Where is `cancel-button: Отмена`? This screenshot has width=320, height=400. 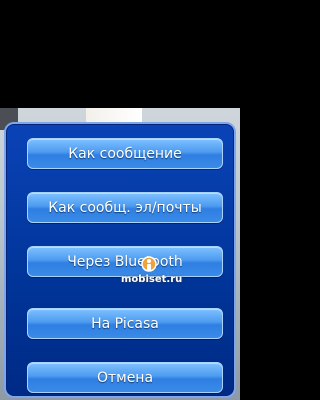 cancel-button: Отмена is located at coordinates (125, 377).